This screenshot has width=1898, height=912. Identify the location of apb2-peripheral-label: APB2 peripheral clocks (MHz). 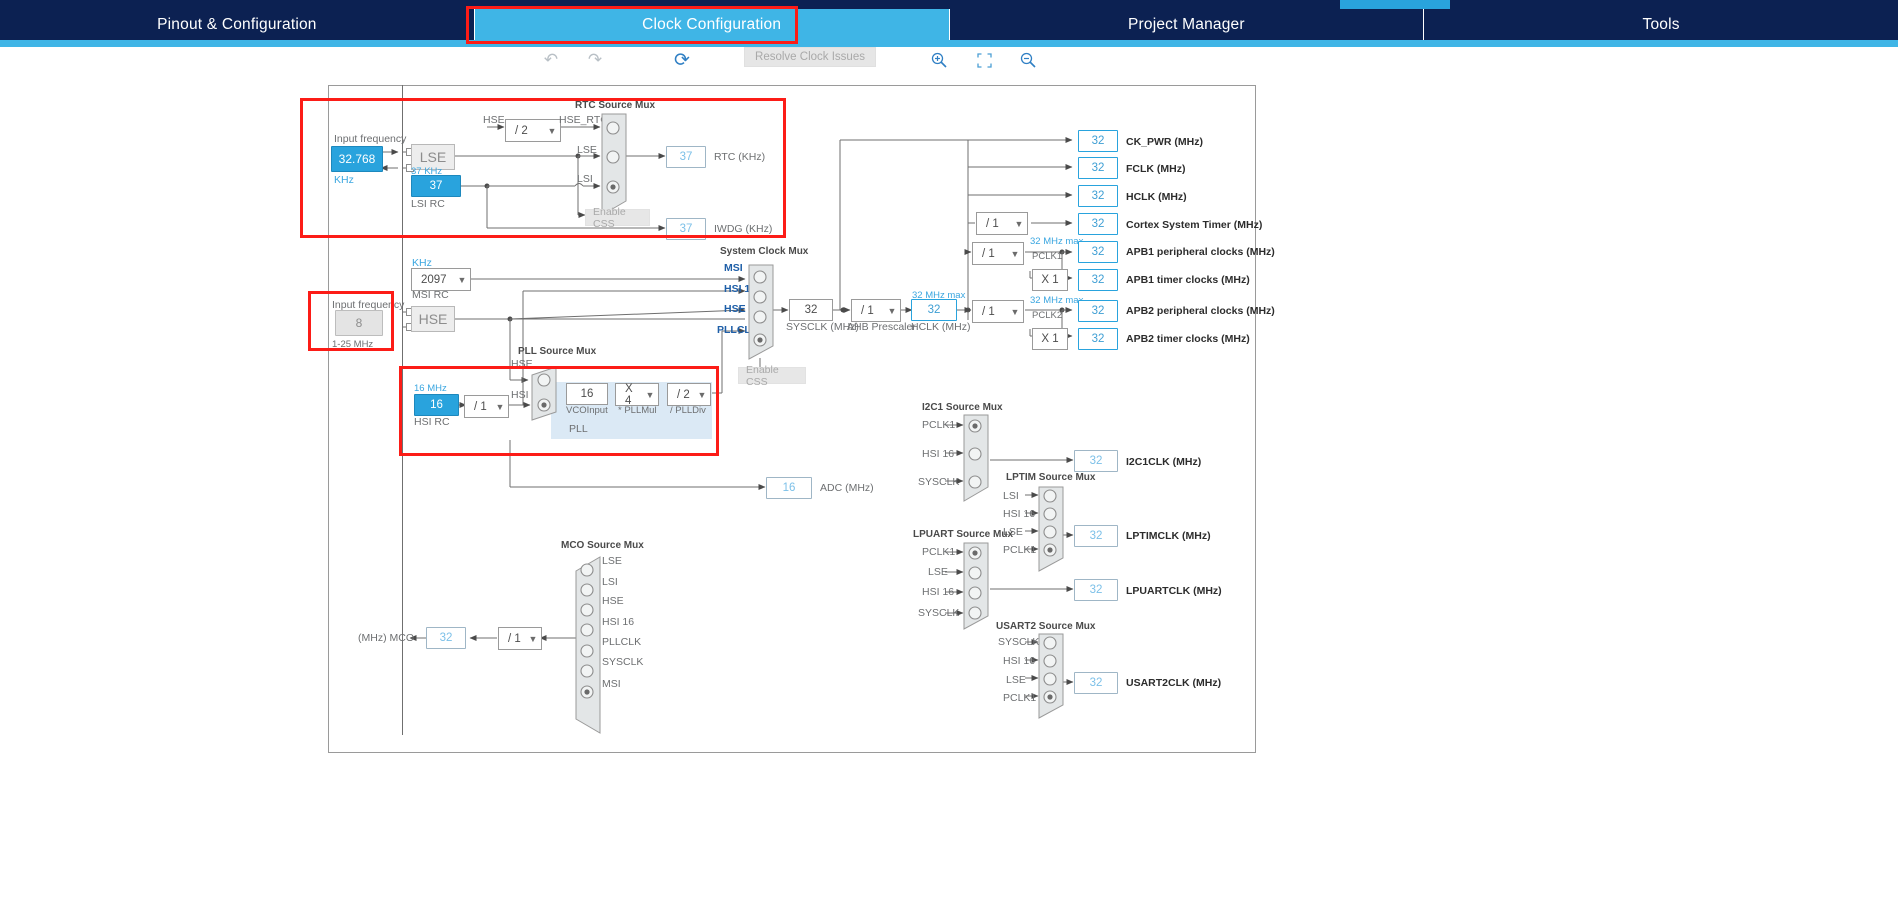
(1200, 311).